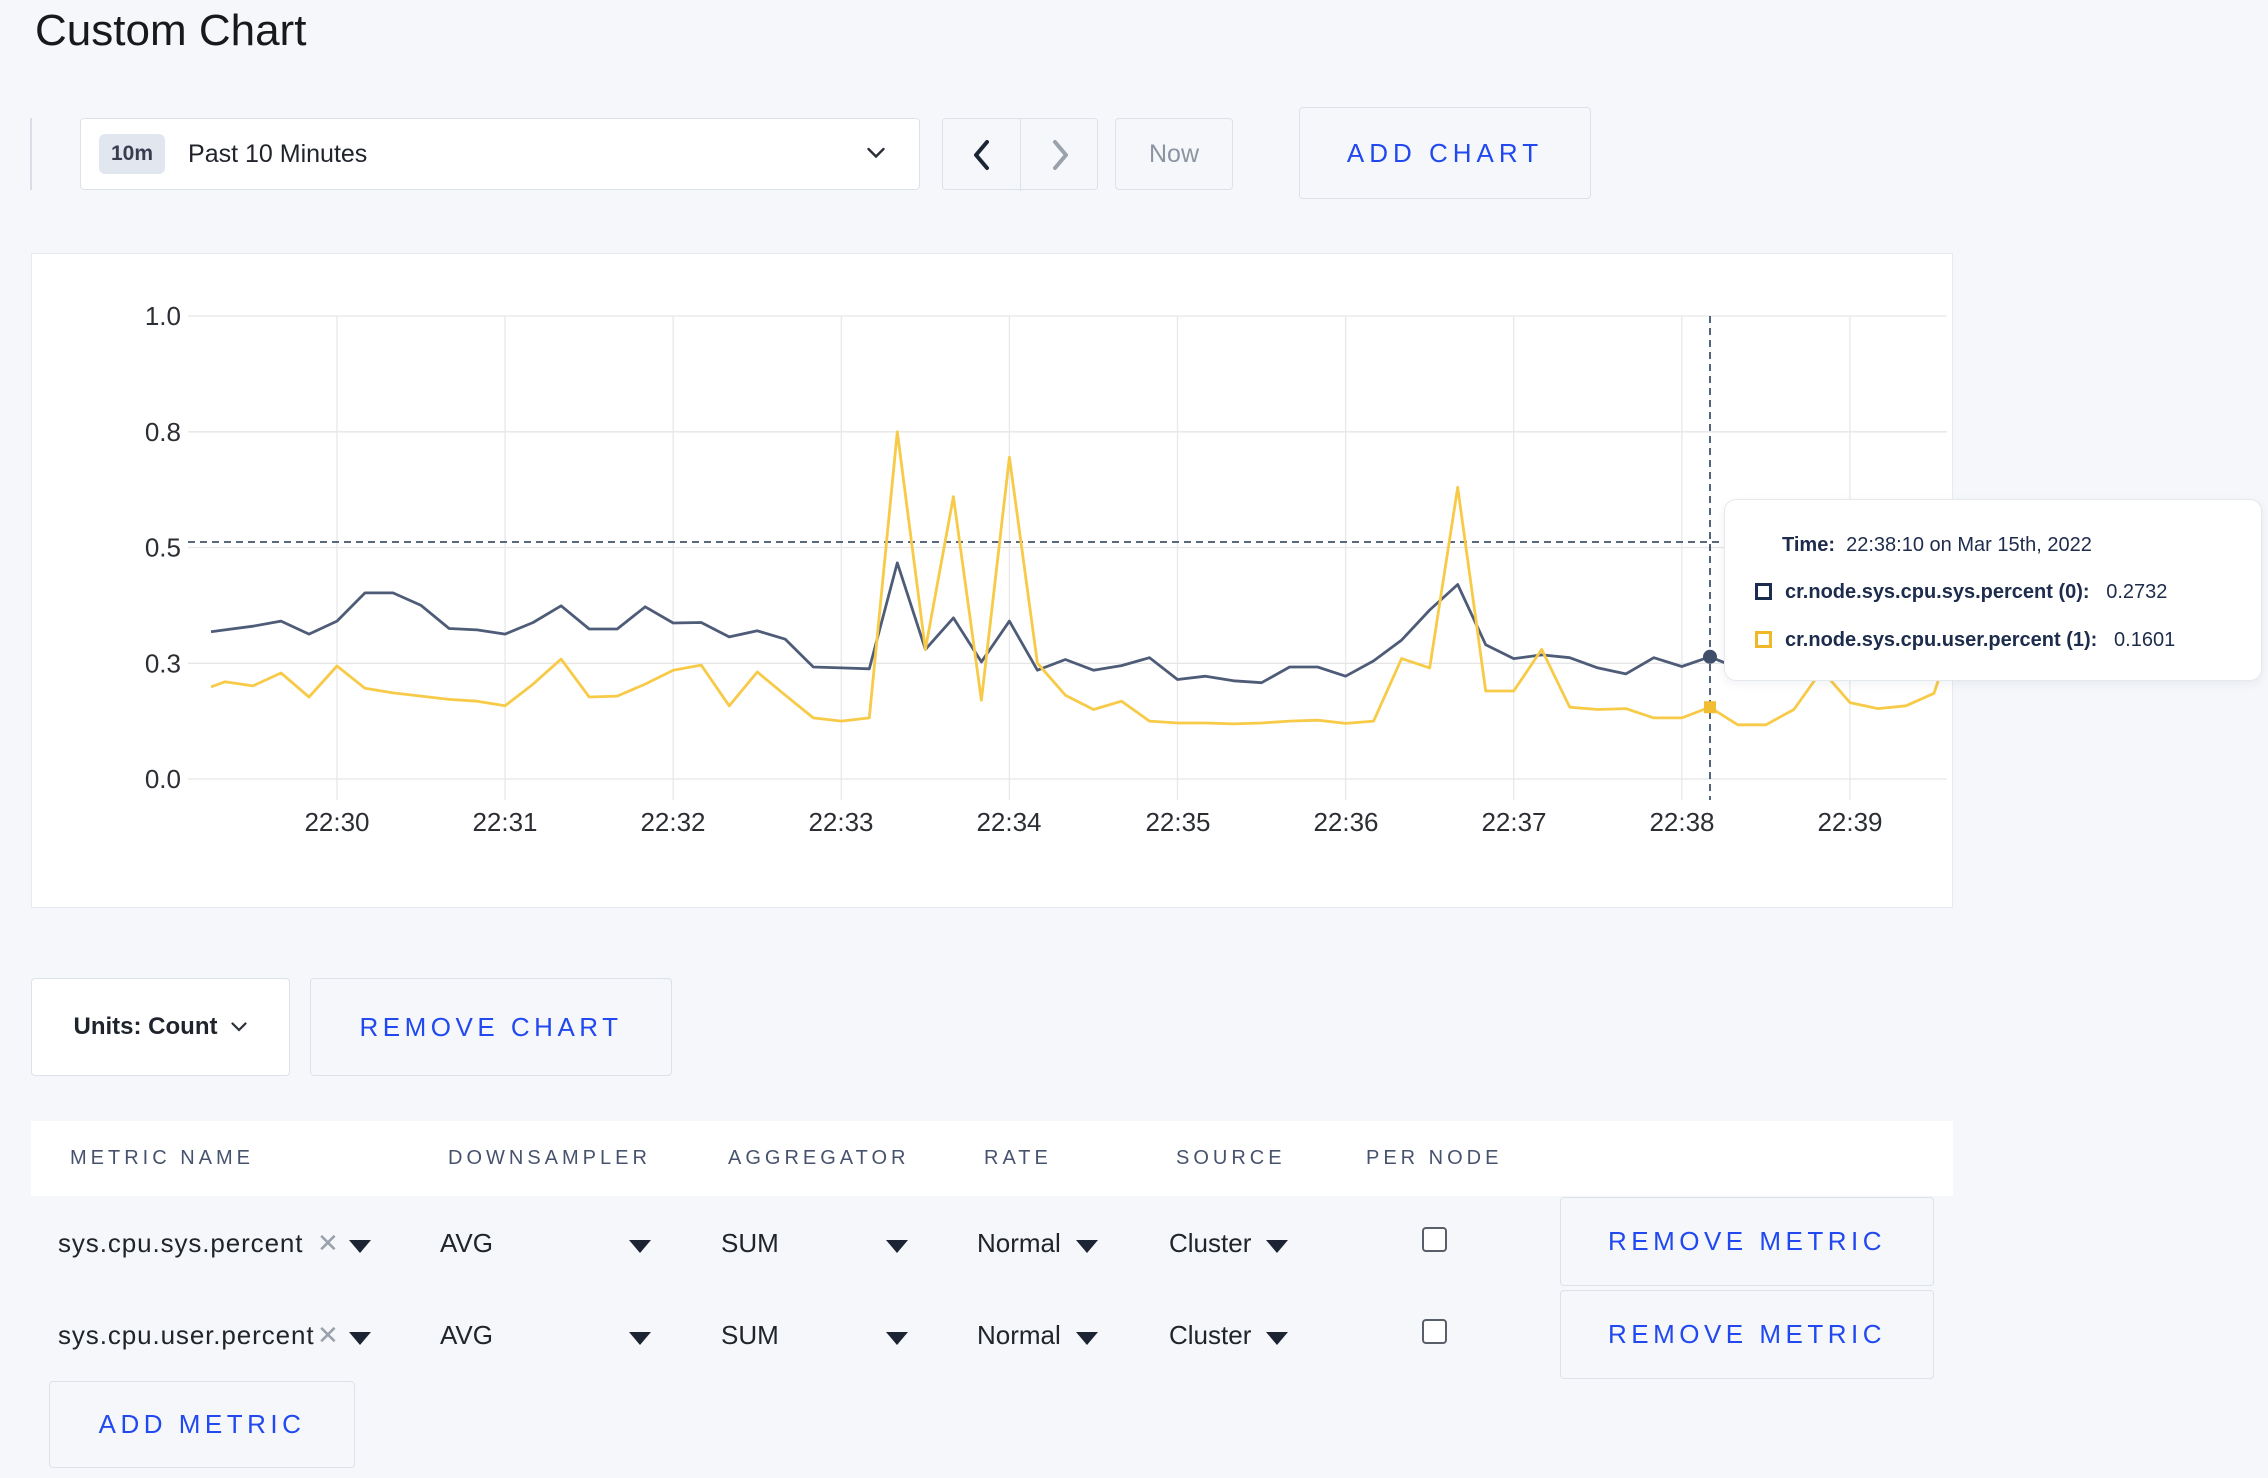  Describe the element at coordinates (1513, 822) in the screenshot. I see `svg-text: 22:37` at that location.